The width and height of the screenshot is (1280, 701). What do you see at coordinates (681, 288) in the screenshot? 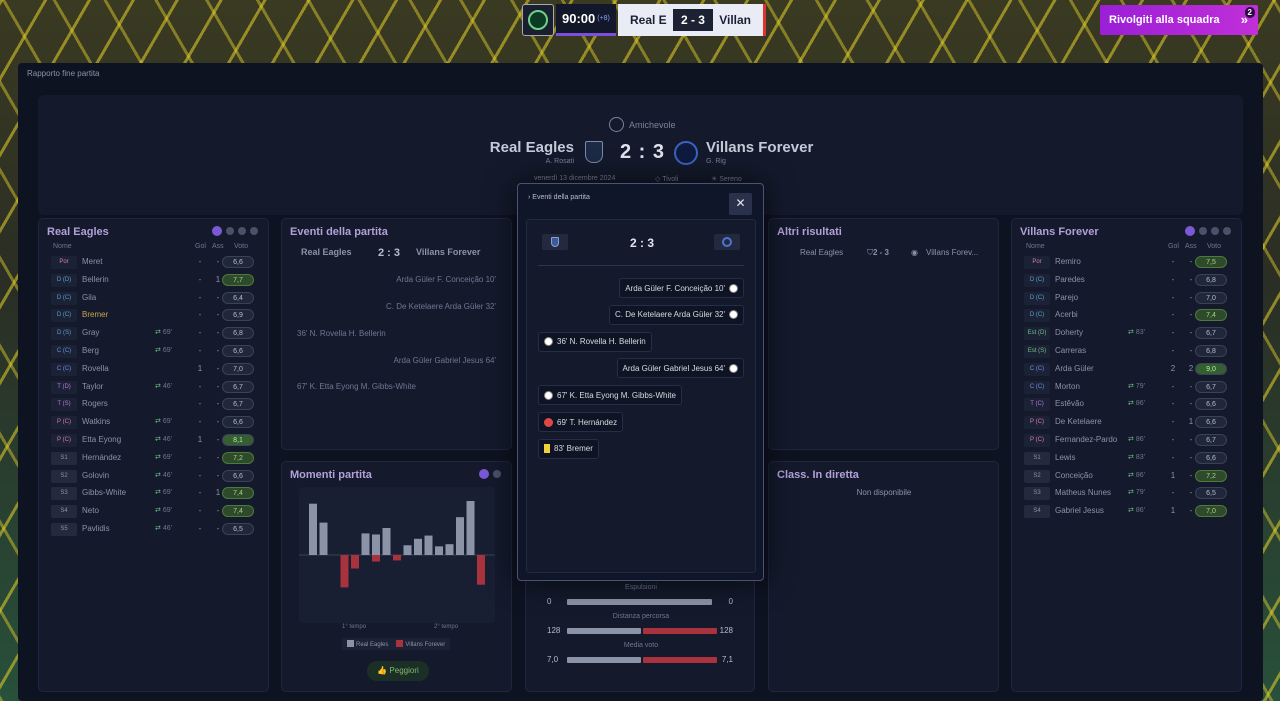
I see `event-item: Arda Güler F. Conceição 10'` at bounding box center [681, 288].